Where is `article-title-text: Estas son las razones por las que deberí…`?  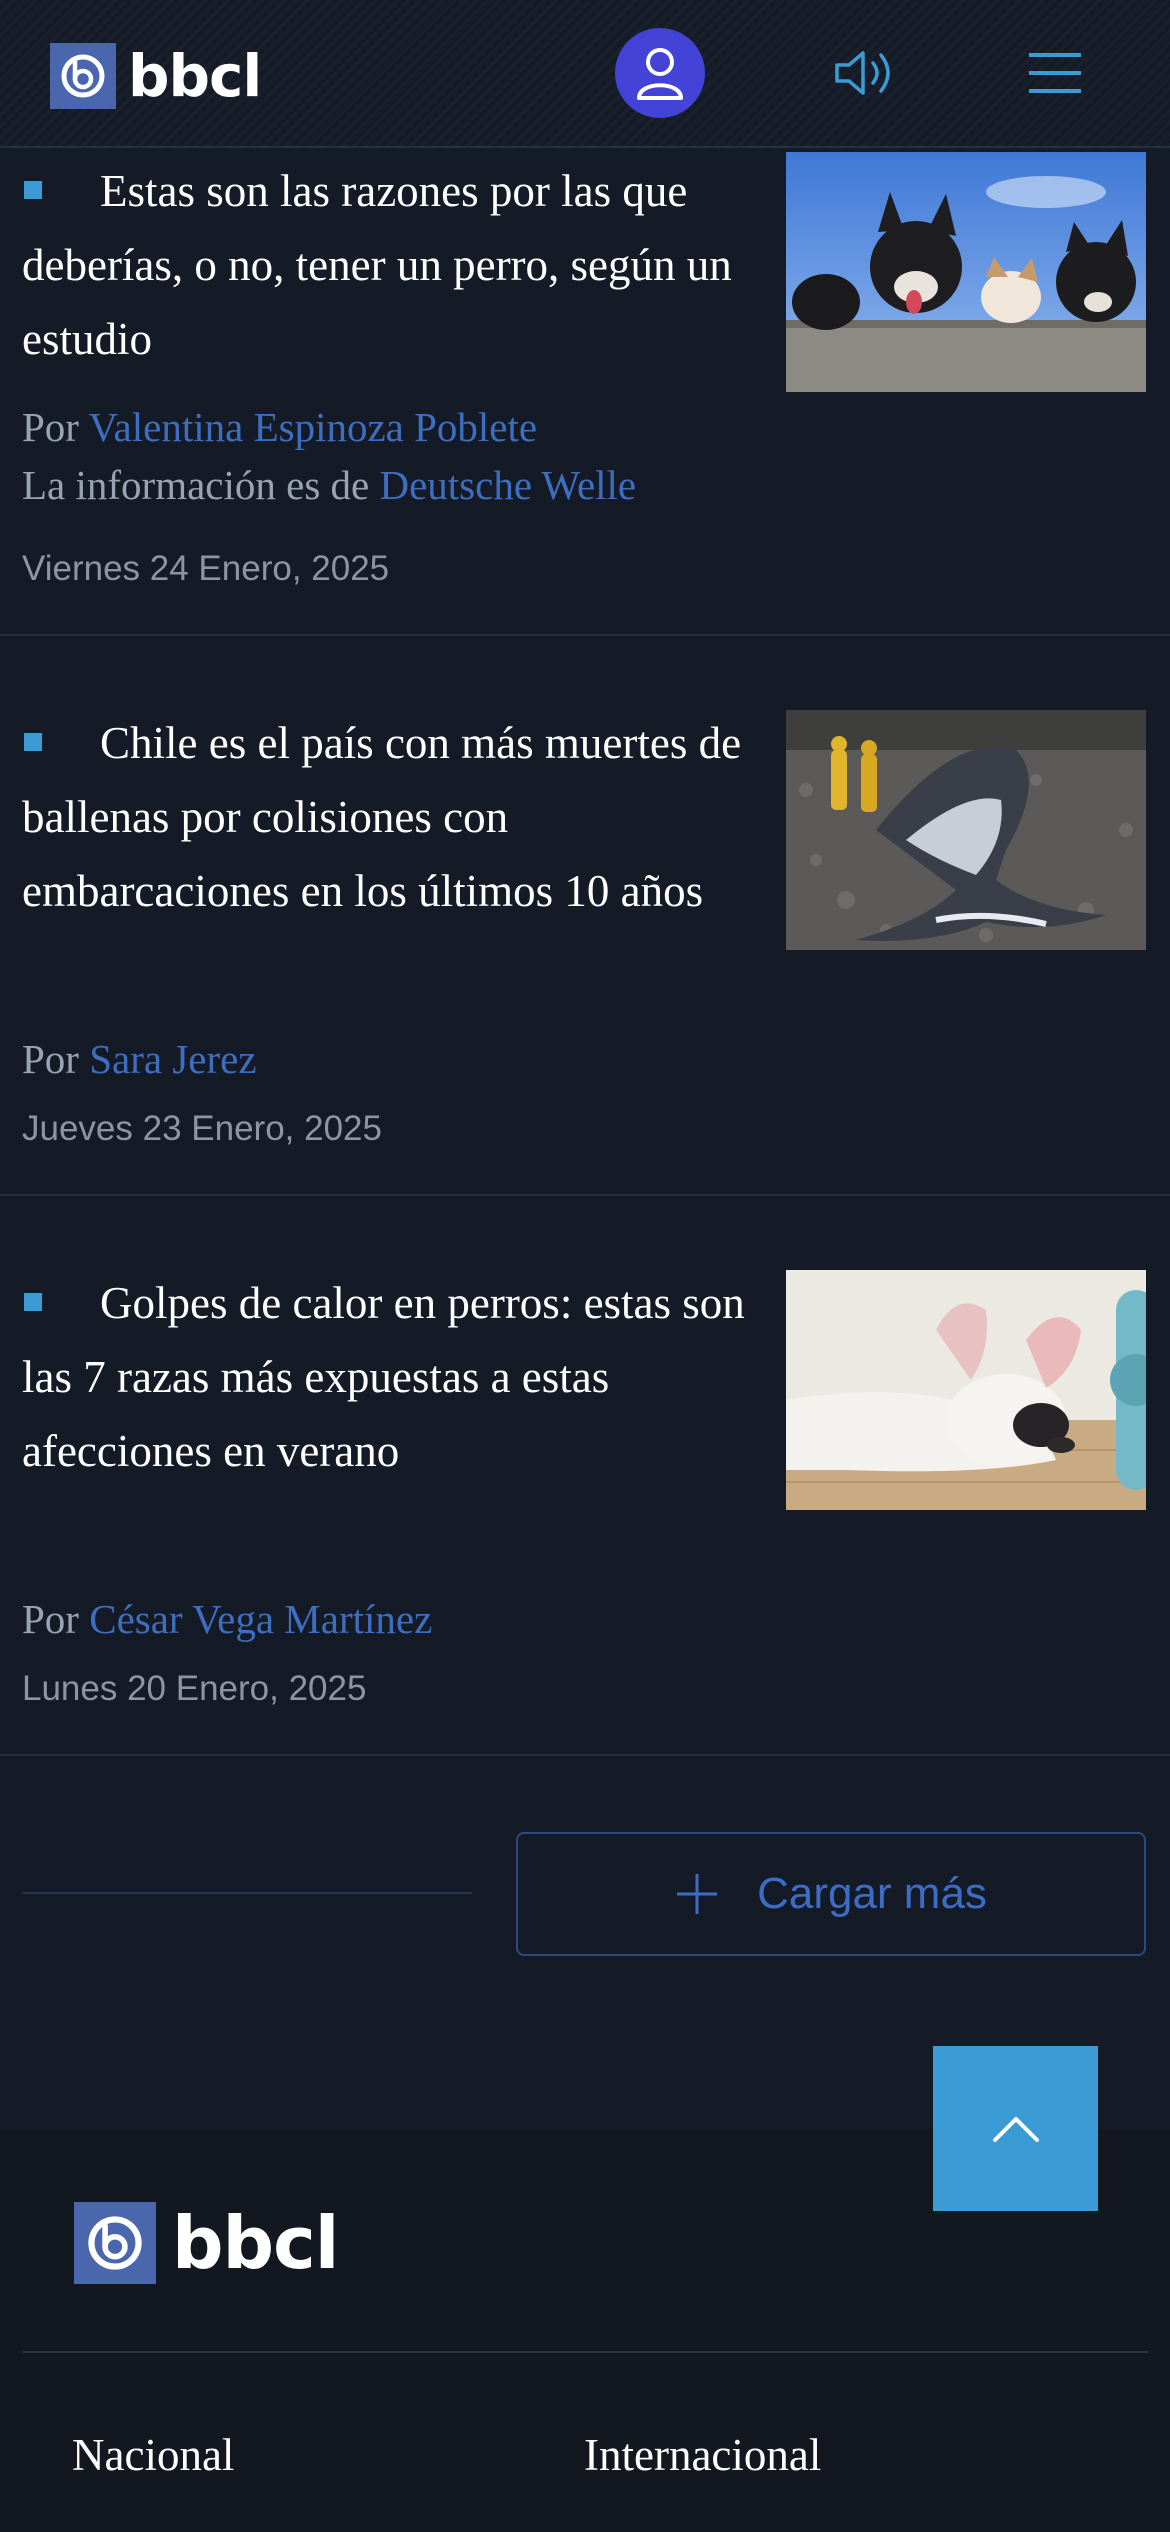 article-title-text: Estas son las razones por las que deberí… is located at coordinates (377, 265).